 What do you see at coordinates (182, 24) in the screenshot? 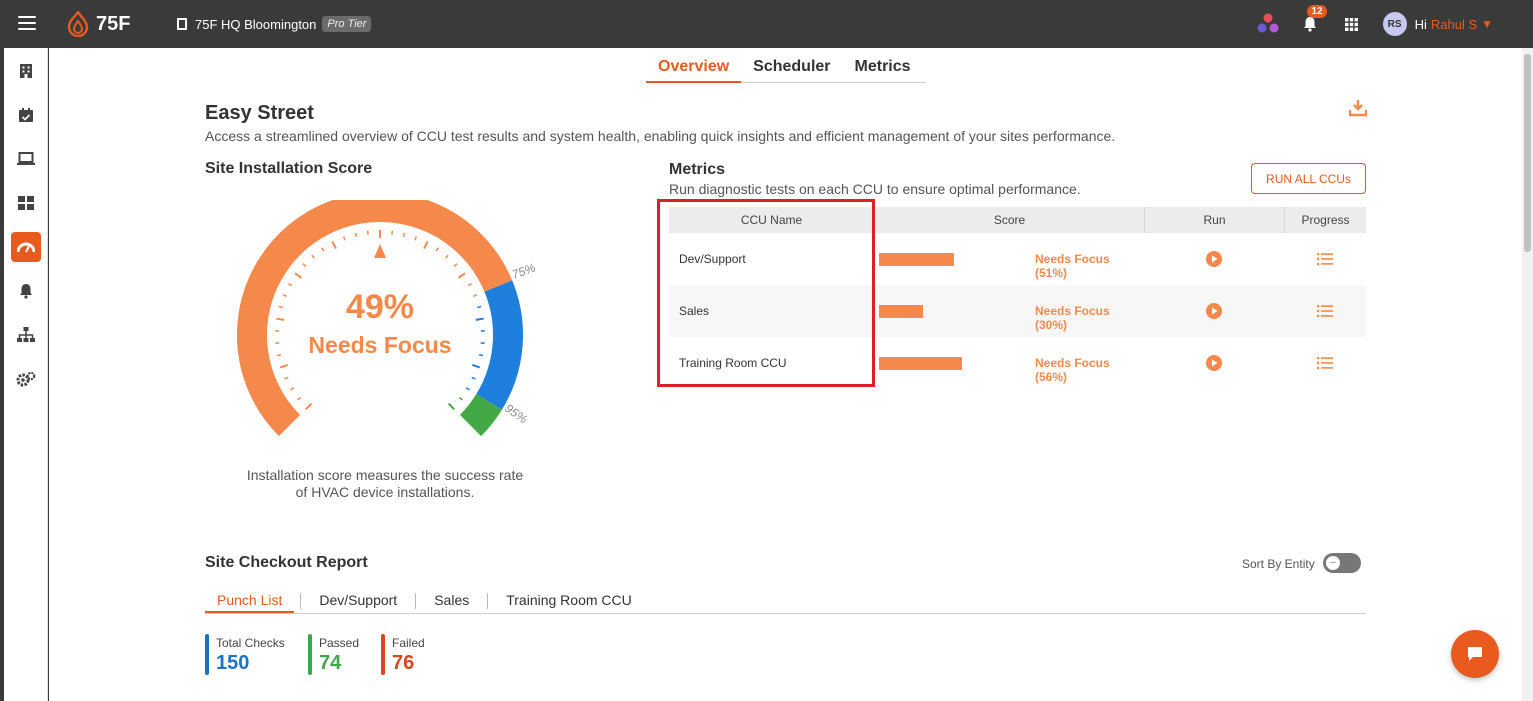
I see `building-icon` at bounding box center [182, 24].